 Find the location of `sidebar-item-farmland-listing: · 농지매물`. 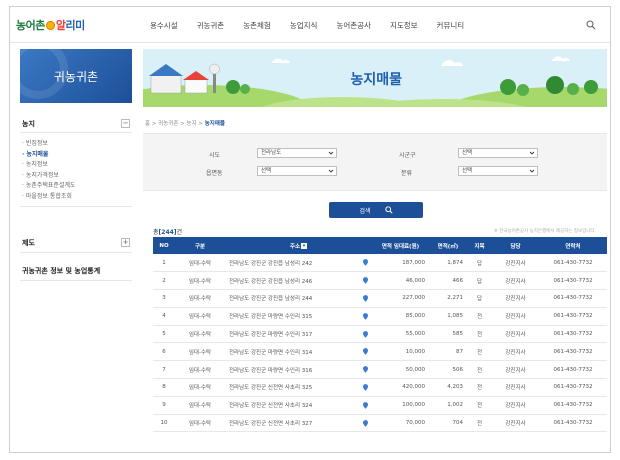

sidebar-item-farmland-listing: · 농지매물 is located at coordinates (76, 155).